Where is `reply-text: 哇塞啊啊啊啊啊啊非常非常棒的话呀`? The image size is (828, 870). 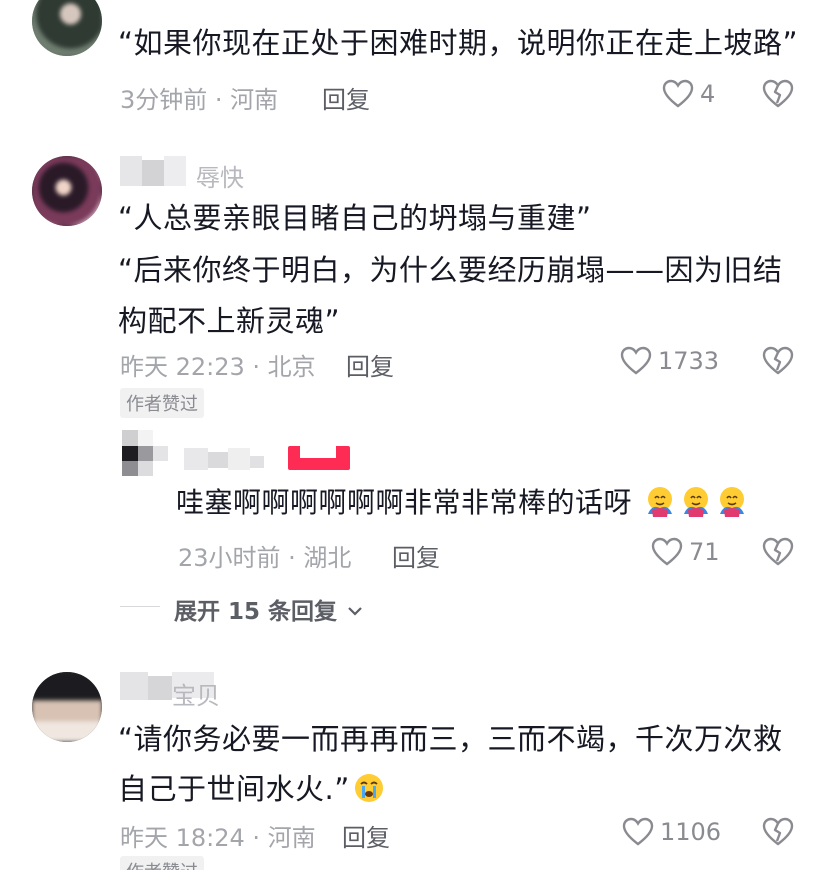 reply-text: 哇塞啊啊啊啊啊啊非常非常棒的话呀 is located at coordinates (404, 502).